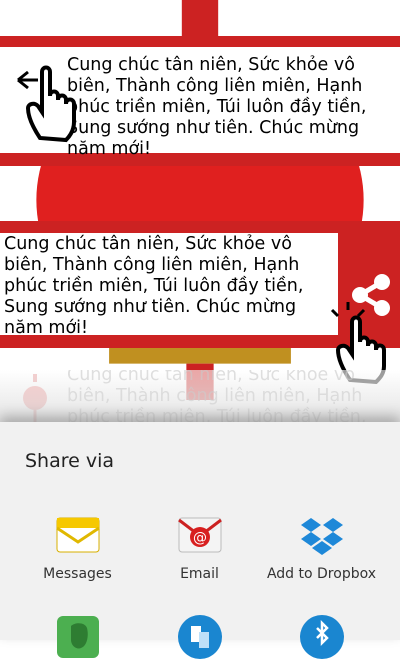 The width and height of the screenshot is (400, 662). I want to click on messages-icon, so click(77, 535).